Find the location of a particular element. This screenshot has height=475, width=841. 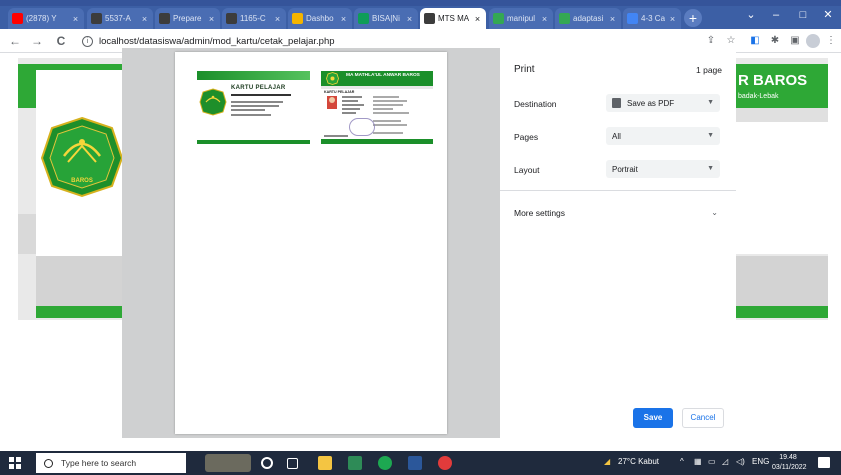

pages-select: All ▼ is located at coordinates (663, 136).